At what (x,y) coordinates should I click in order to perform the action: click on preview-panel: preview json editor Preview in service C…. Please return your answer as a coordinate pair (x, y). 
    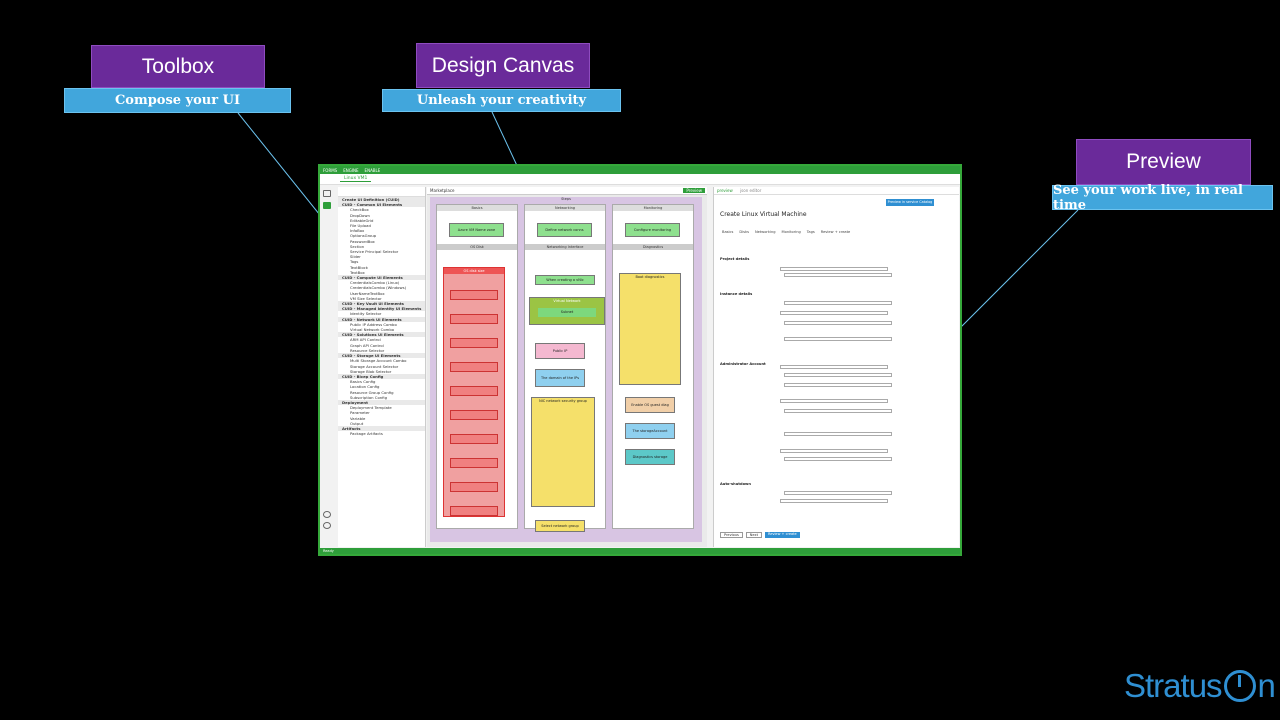
    Looking at the image, I should click on (836, 367).